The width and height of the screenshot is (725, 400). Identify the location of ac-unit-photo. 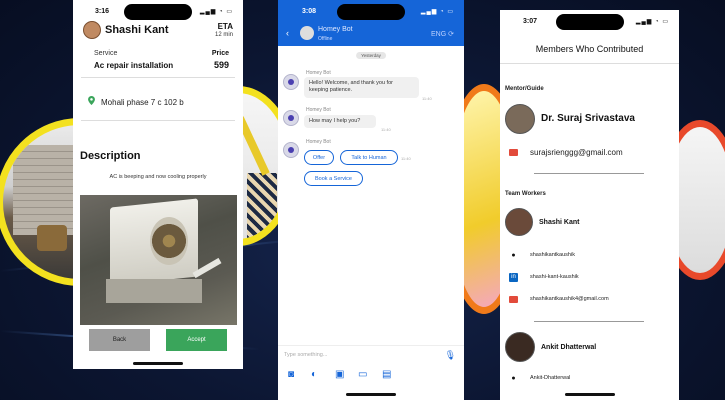
(158, 260).